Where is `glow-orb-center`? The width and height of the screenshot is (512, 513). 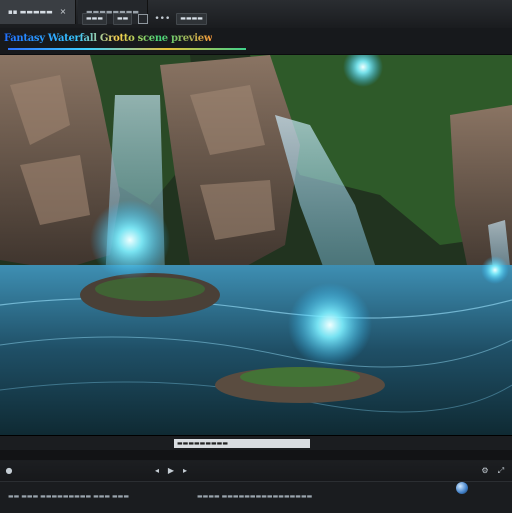 glow-orb-center is located at coordinates (330, 325).